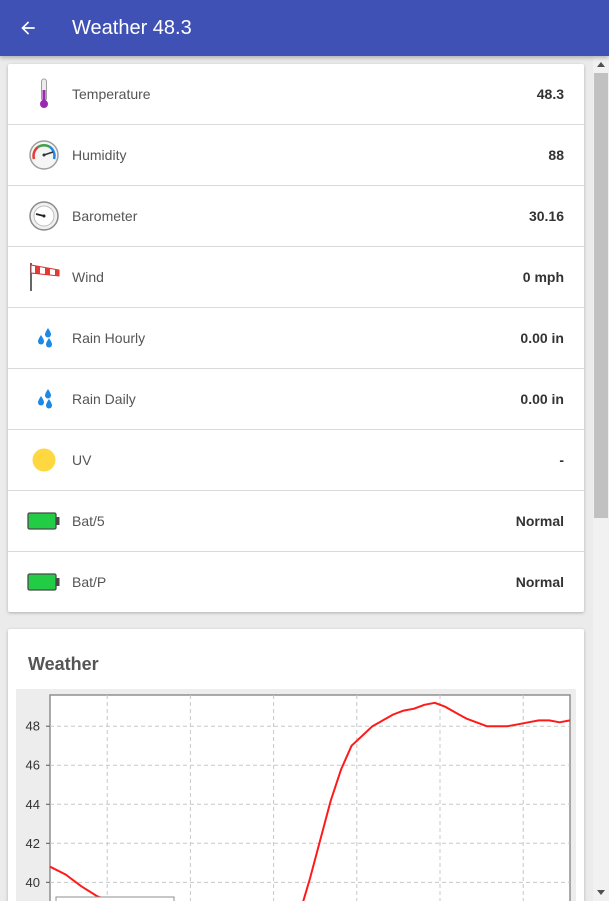 The width and height of the screenshot is (609, 901). Describe the element at coordinates (296, 277) in the screenshot. I see `list-item-wind: Wind 0 mph` at that location.